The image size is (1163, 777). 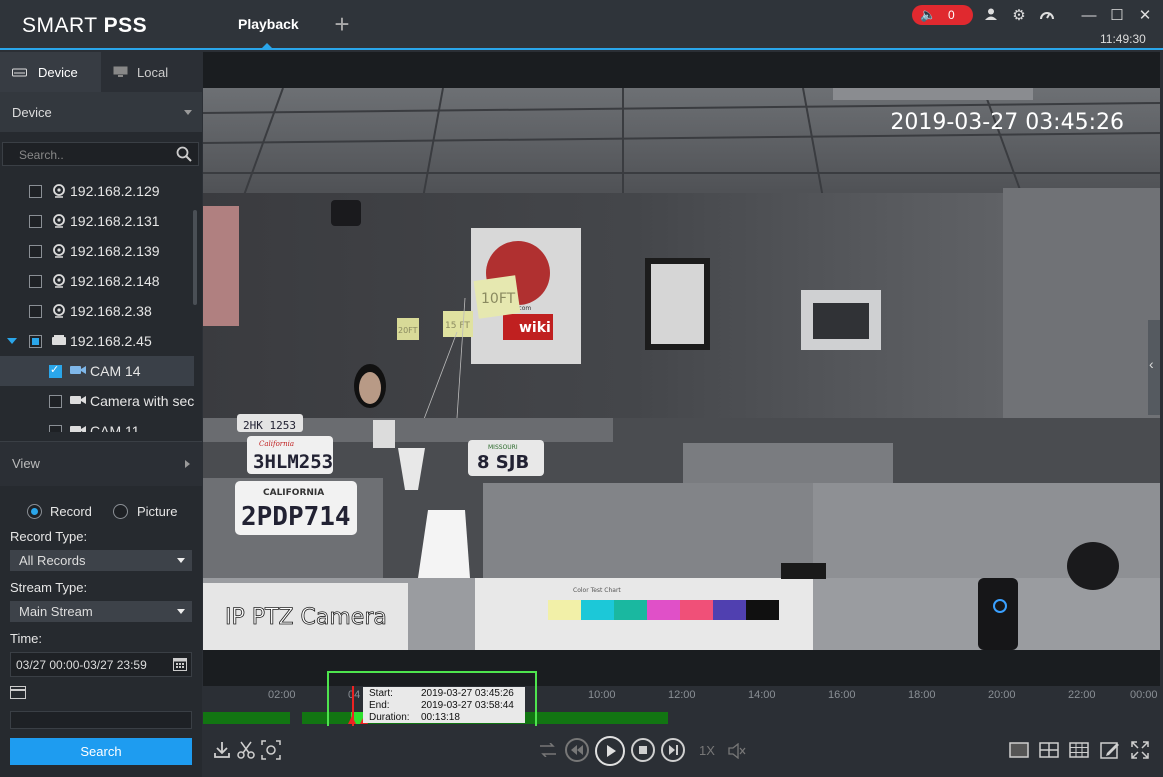 I want to click on tree-item-label: 192.168.2.45, so click(x=111, y=341).